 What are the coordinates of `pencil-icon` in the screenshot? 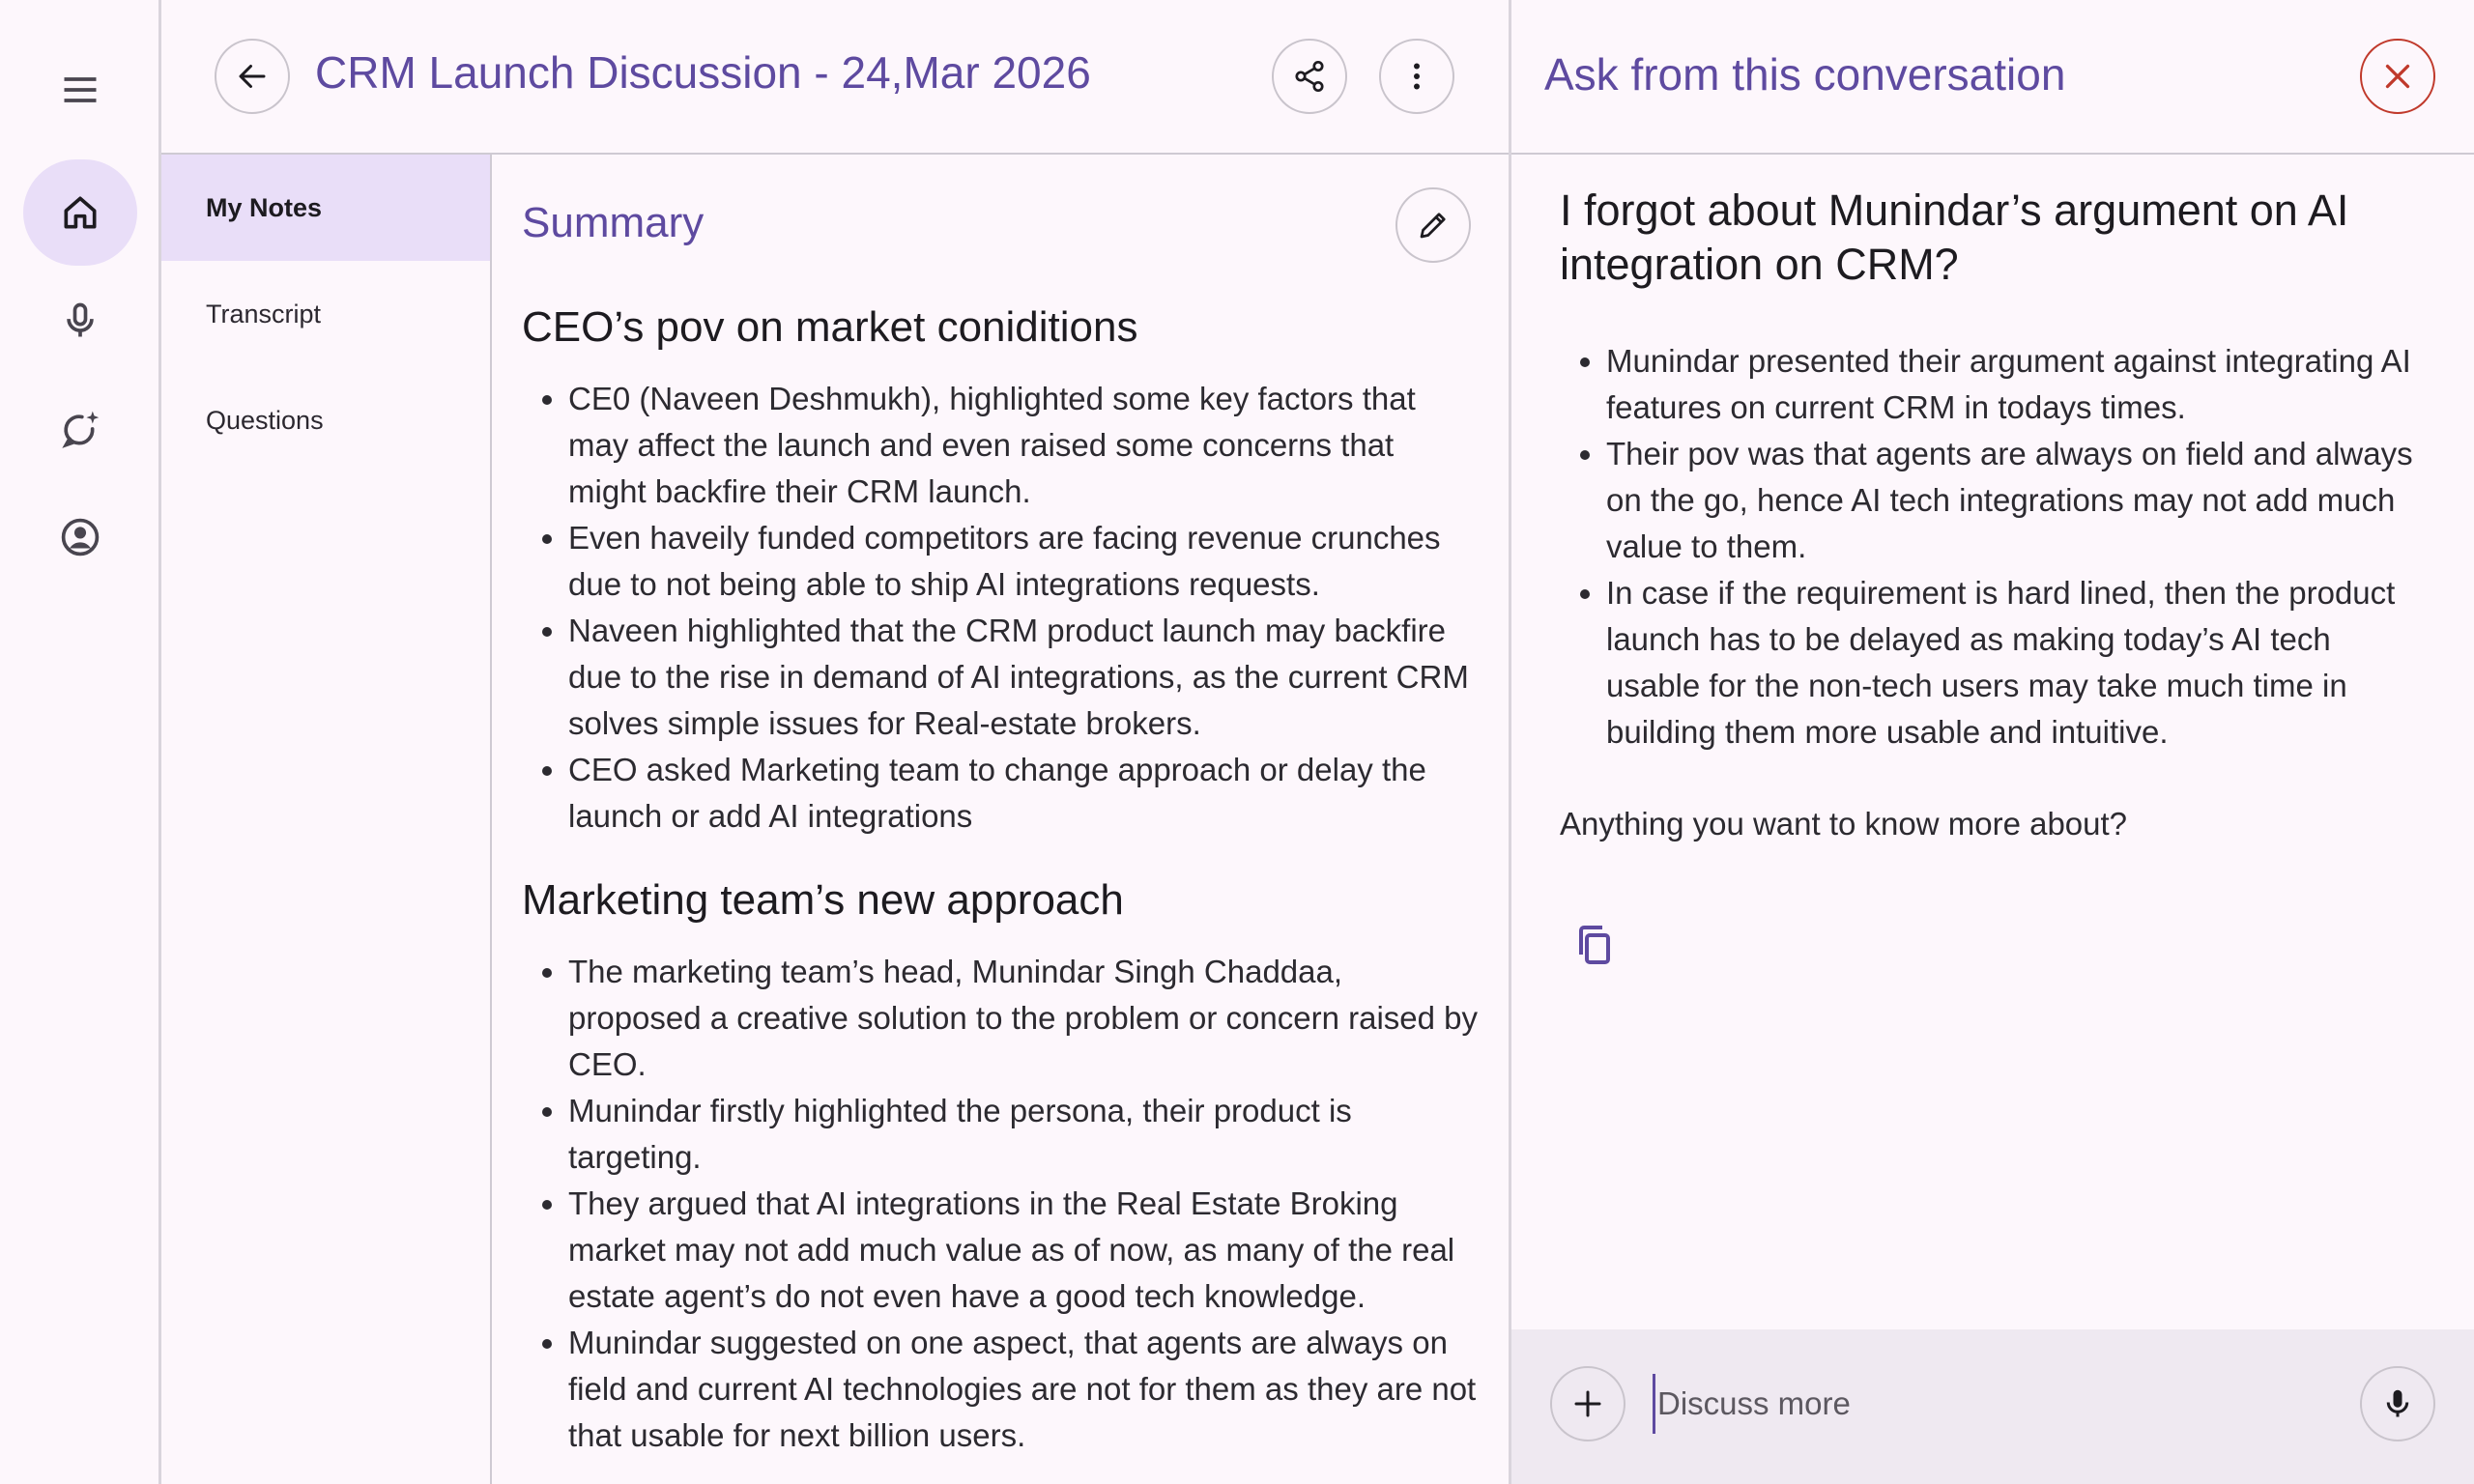 It's located at (1433, 226).